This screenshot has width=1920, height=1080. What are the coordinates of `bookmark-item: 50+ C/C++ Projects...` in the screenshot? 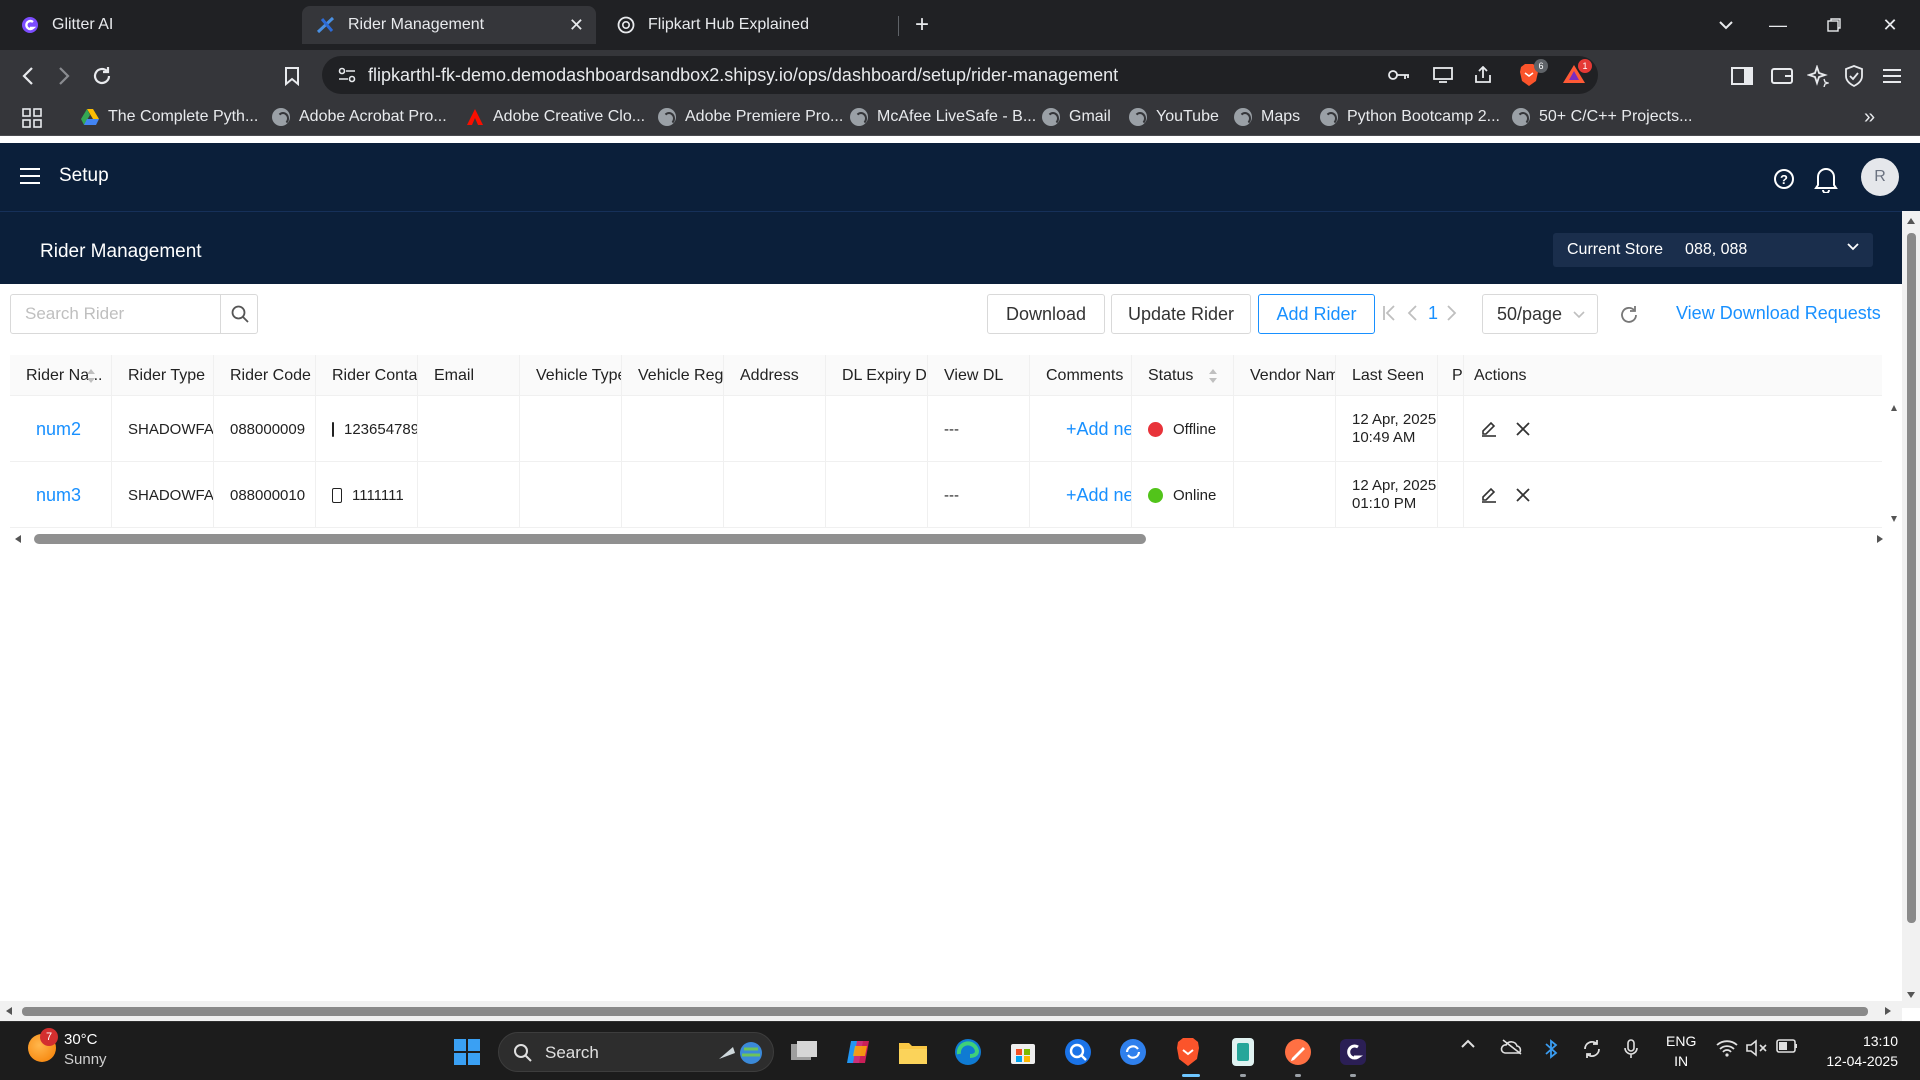 It's located at (1602, 117).